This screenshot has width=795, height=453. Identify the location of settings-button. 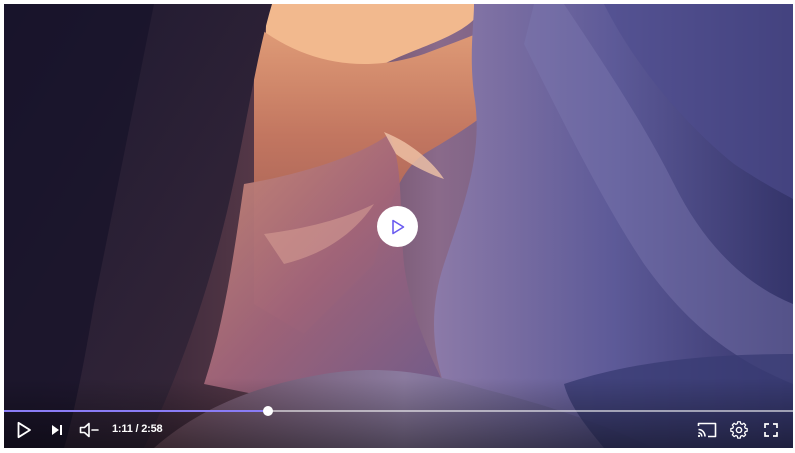
(739, 430).